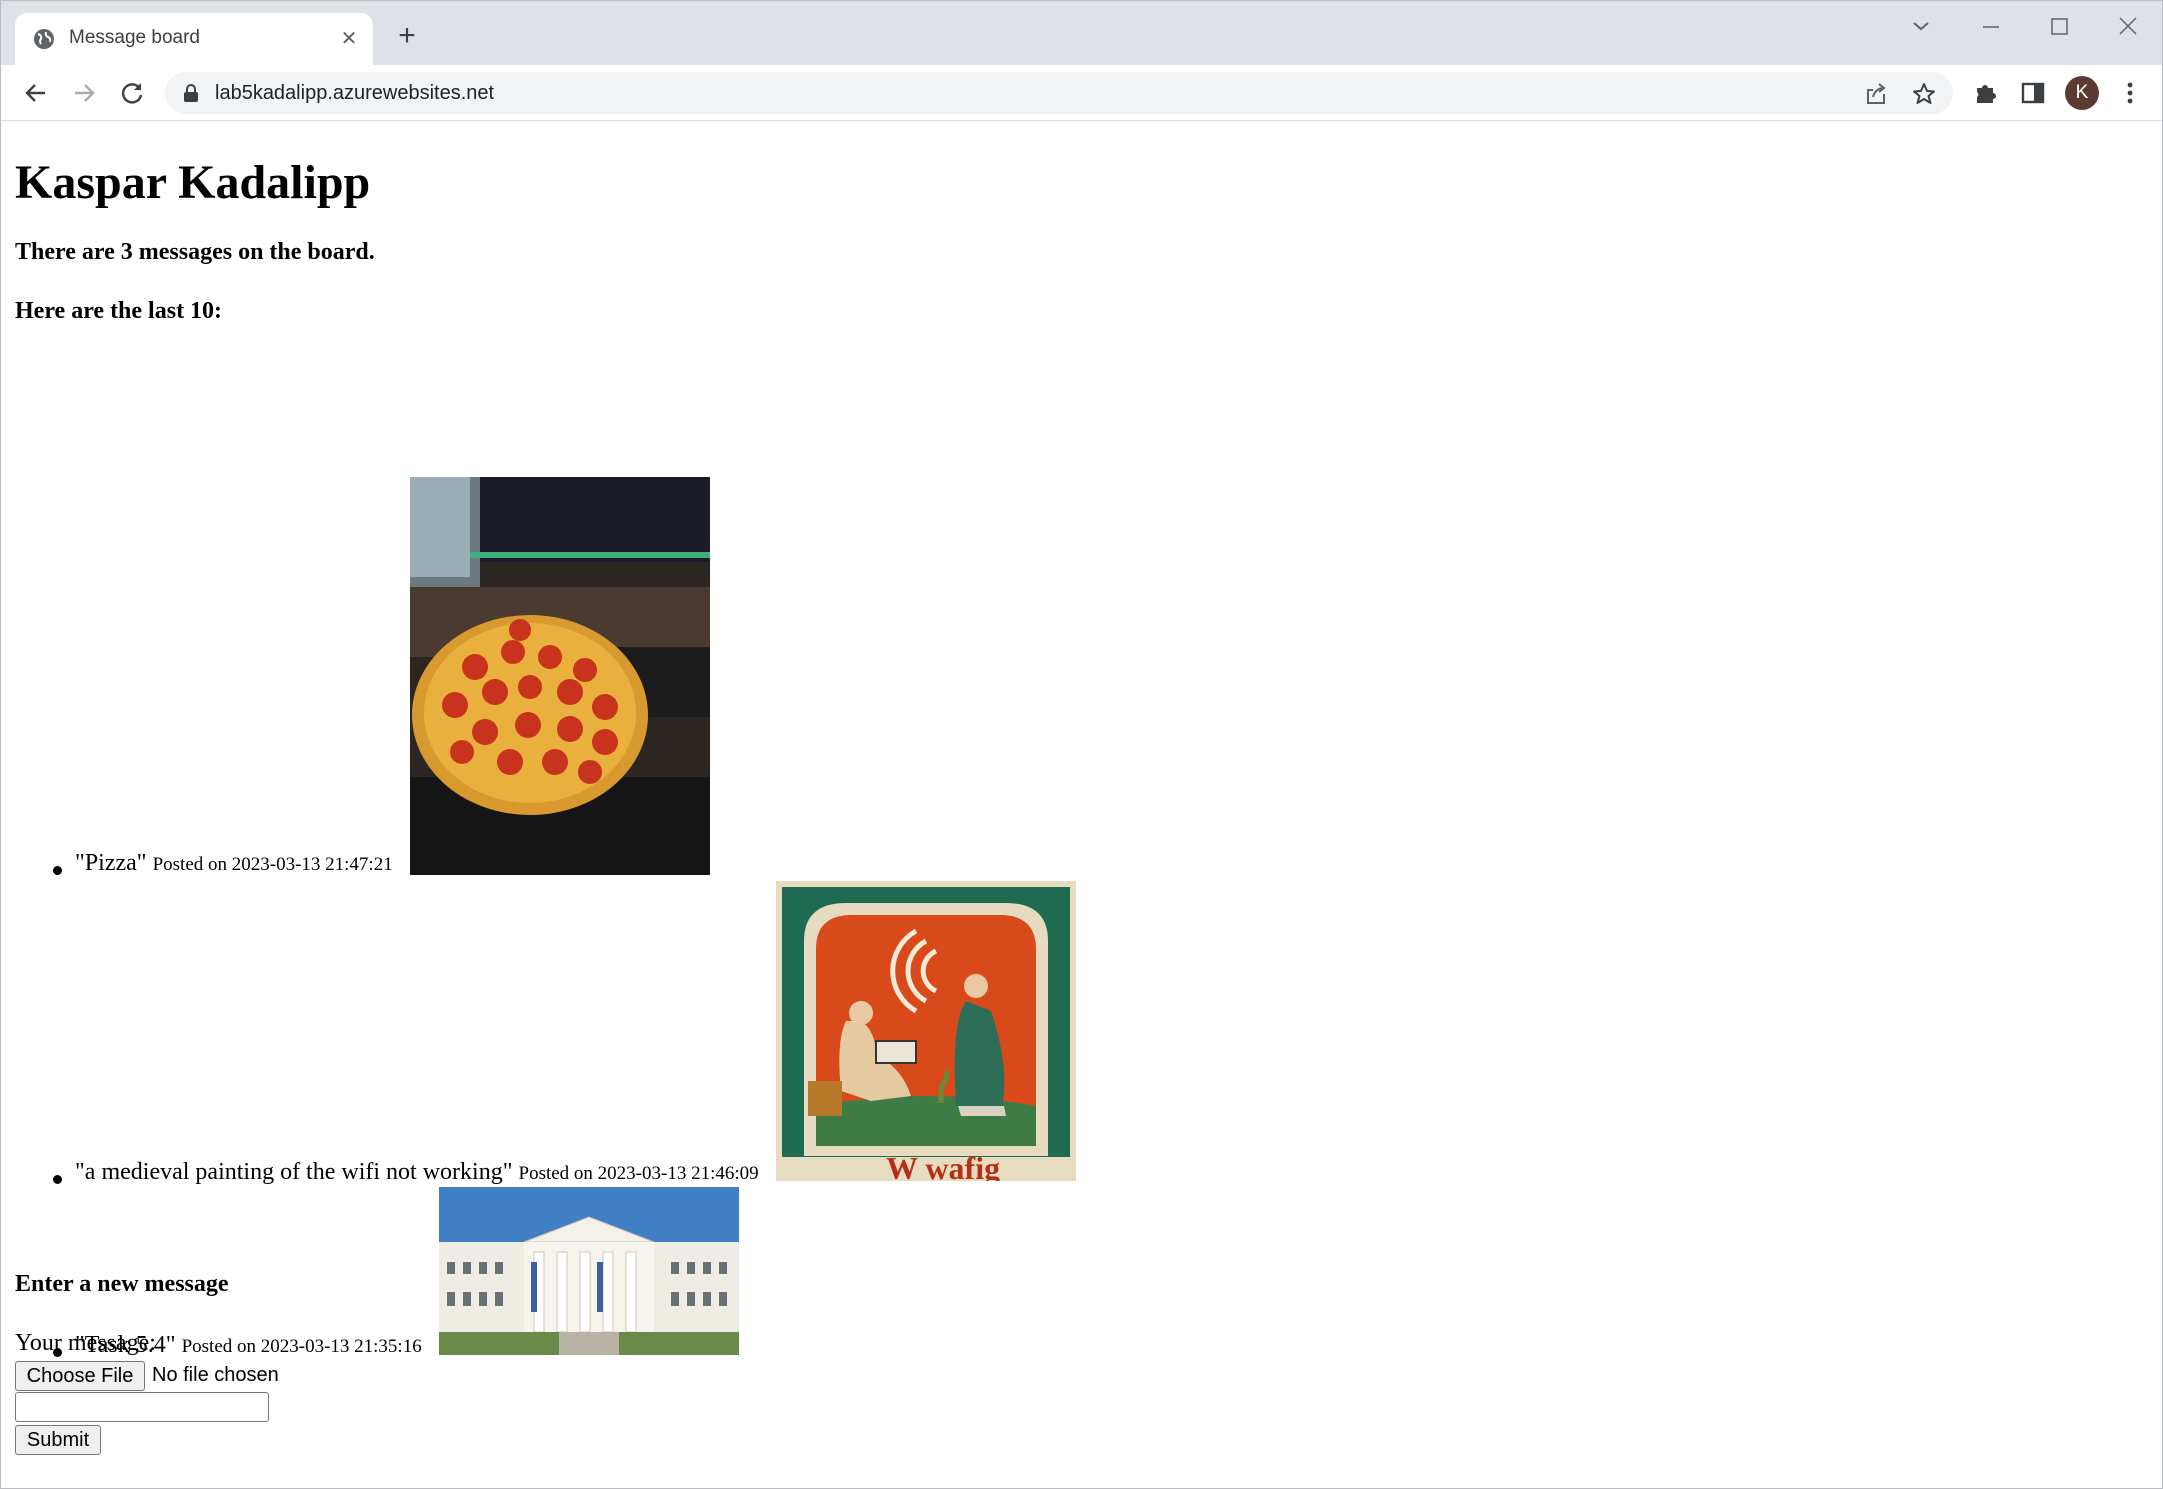  Describe the element at coordinates (58, 1440) in the screenshot. I see `submit-button: Submit` at that location.